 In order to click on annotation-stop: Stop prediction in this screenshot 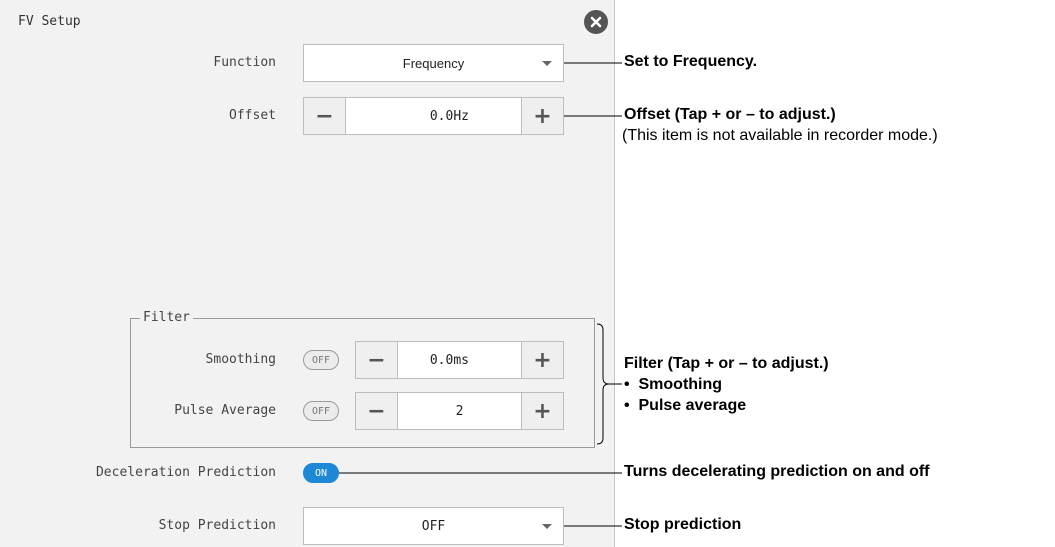, I will do `click(683, 524)`.